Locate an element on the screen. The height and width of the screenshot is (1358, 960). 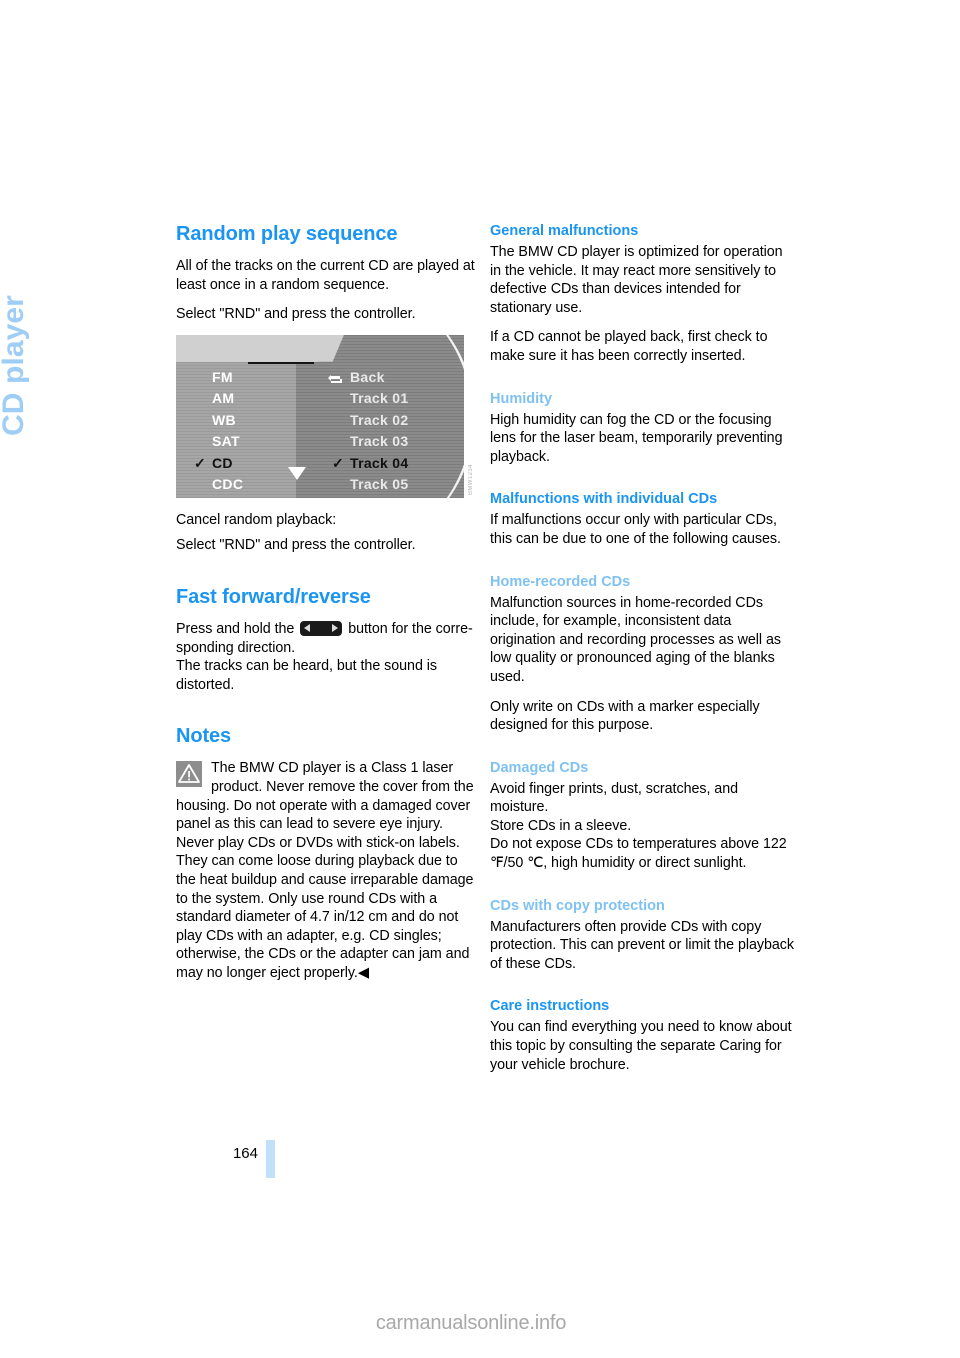
page-marker-bar is located at coordinates (270, 1159).